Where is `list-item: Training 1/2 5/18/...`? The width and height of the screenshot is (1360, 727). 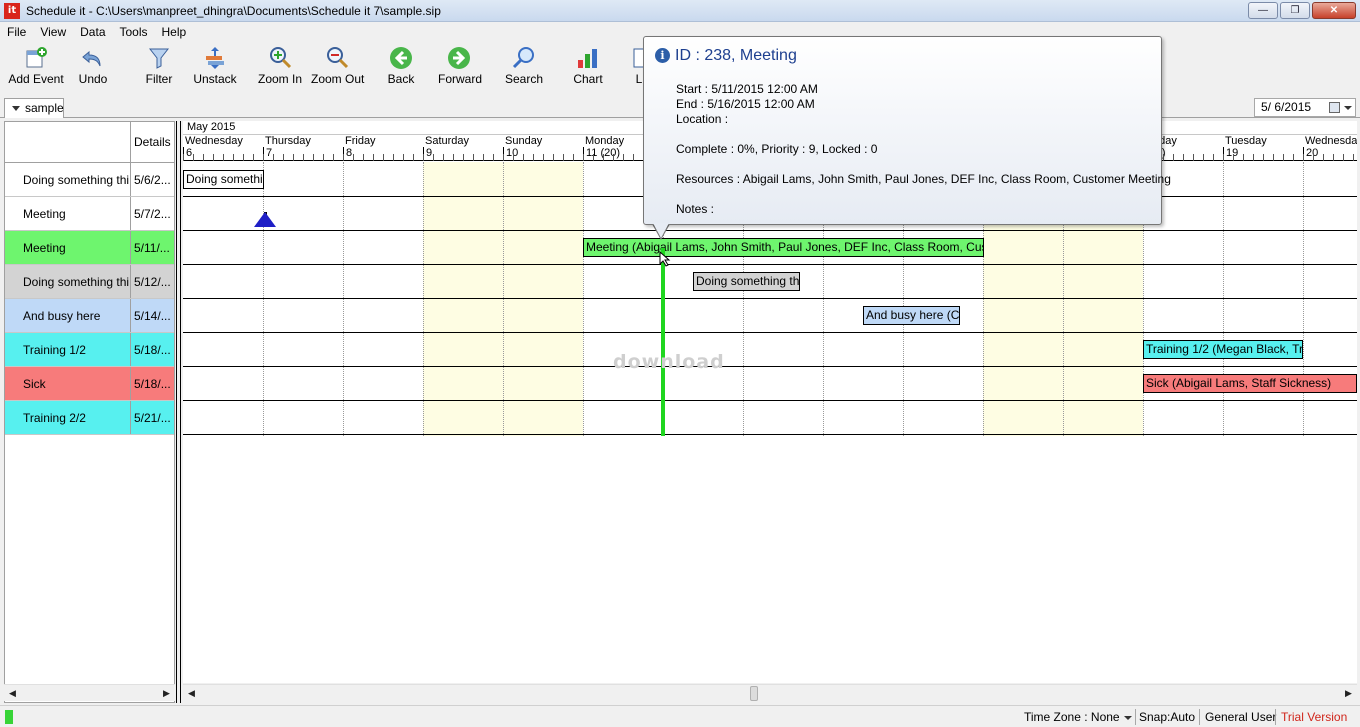
list-item: Training 1/2 5/18/... is located at coordinates (89, 350).